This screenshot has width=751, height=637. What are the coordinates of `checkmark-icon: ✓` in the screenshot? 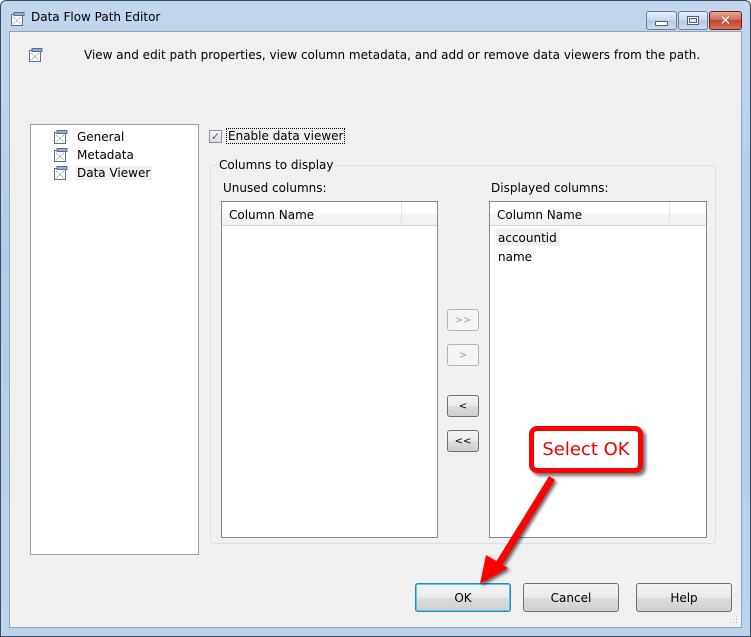 It's located at (215, 136).